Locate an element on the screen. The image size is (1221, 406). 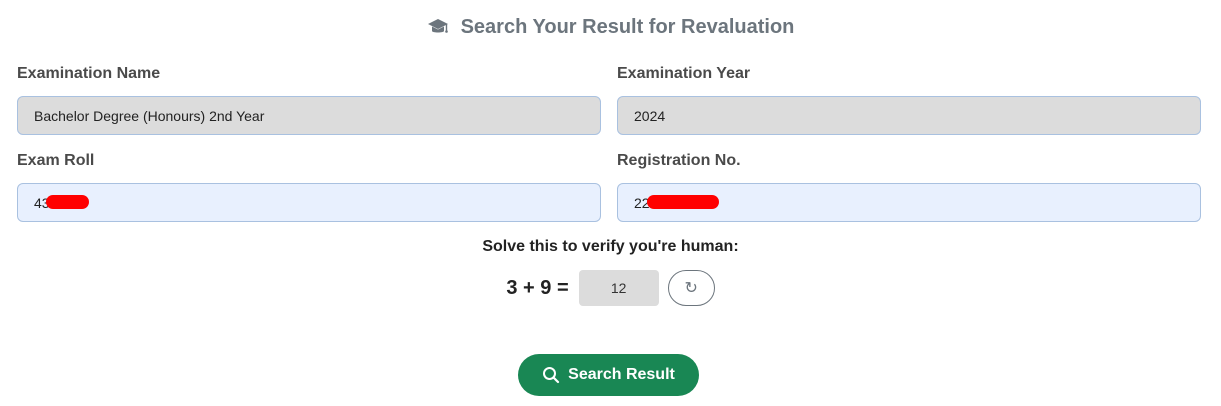
graduation-cap-icon is located at coordinates (438, 27).